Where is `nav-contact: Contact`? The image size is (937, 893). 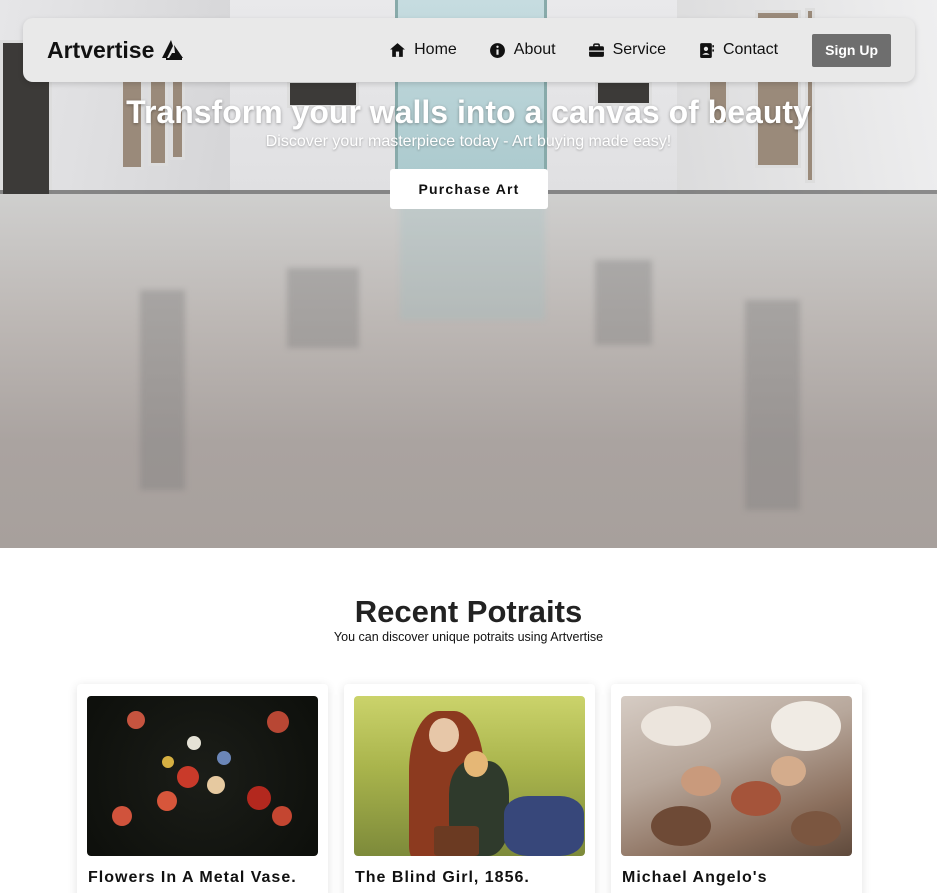
nav-contact: Contact is located at coordinates (738, 50).